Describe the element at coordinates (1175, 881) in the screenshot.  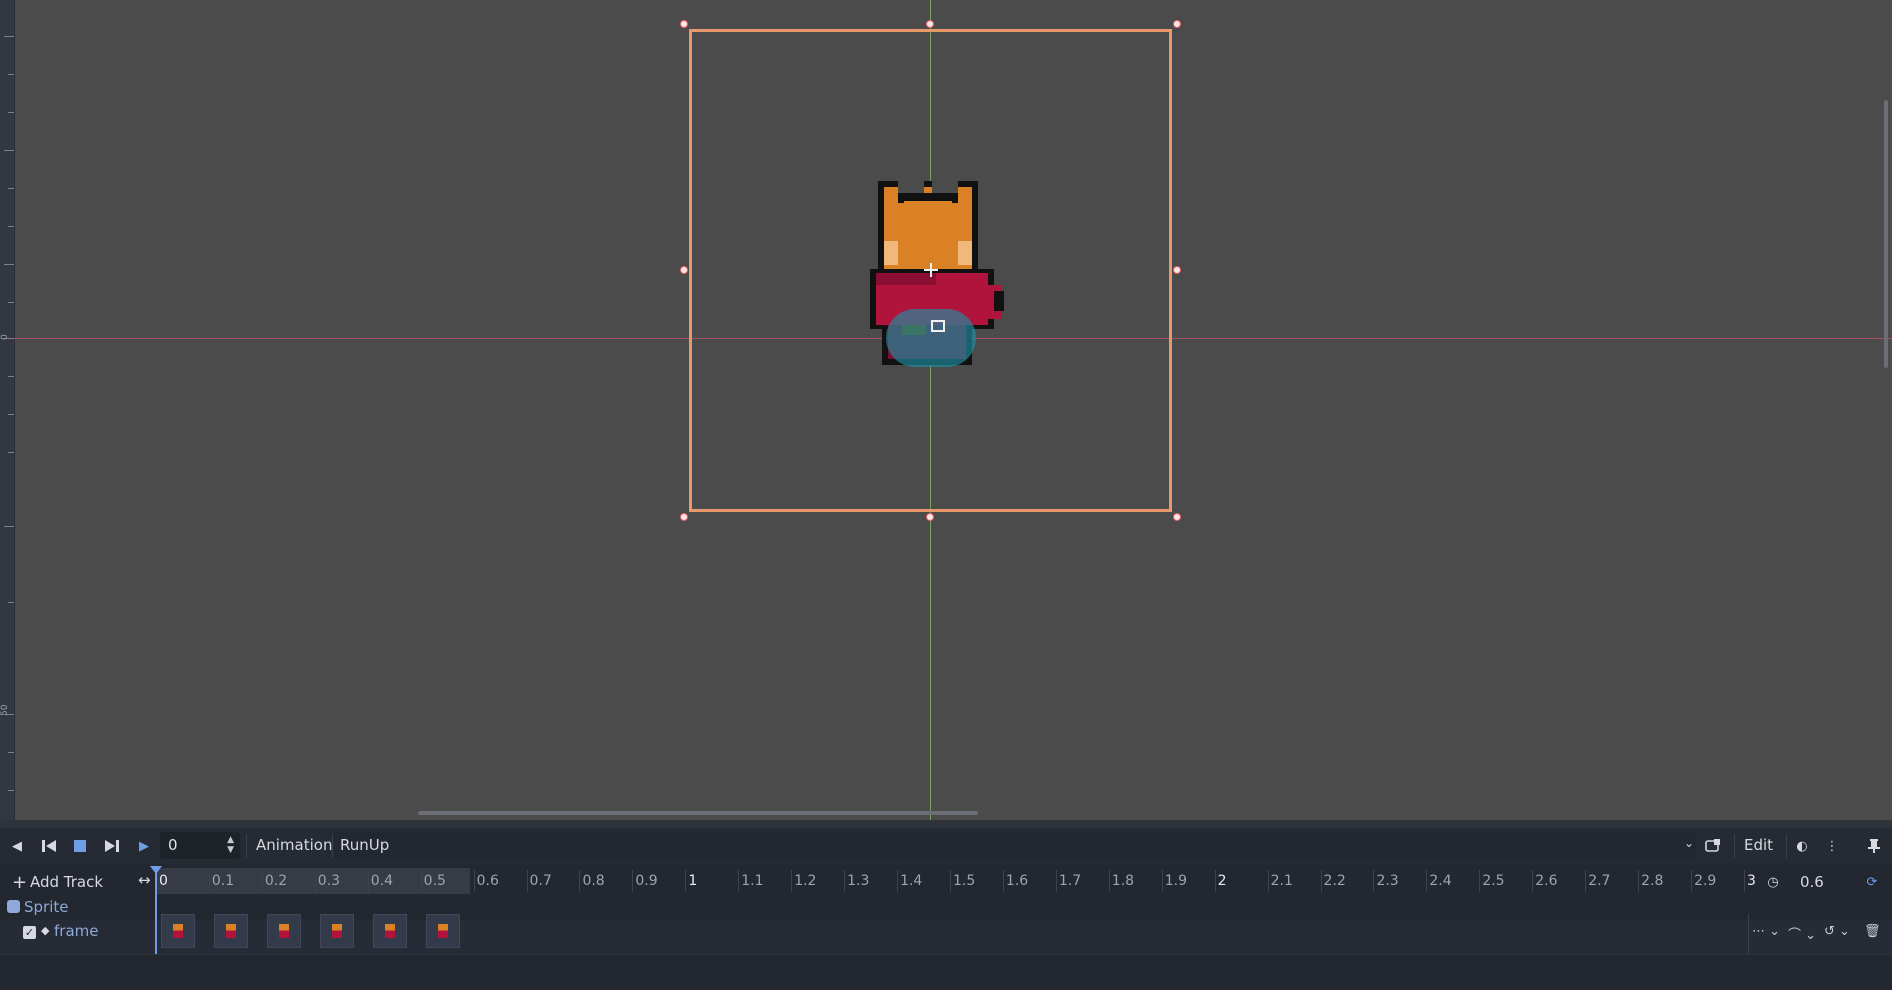
I see `timeline-tick-label: 1.9` at that location.